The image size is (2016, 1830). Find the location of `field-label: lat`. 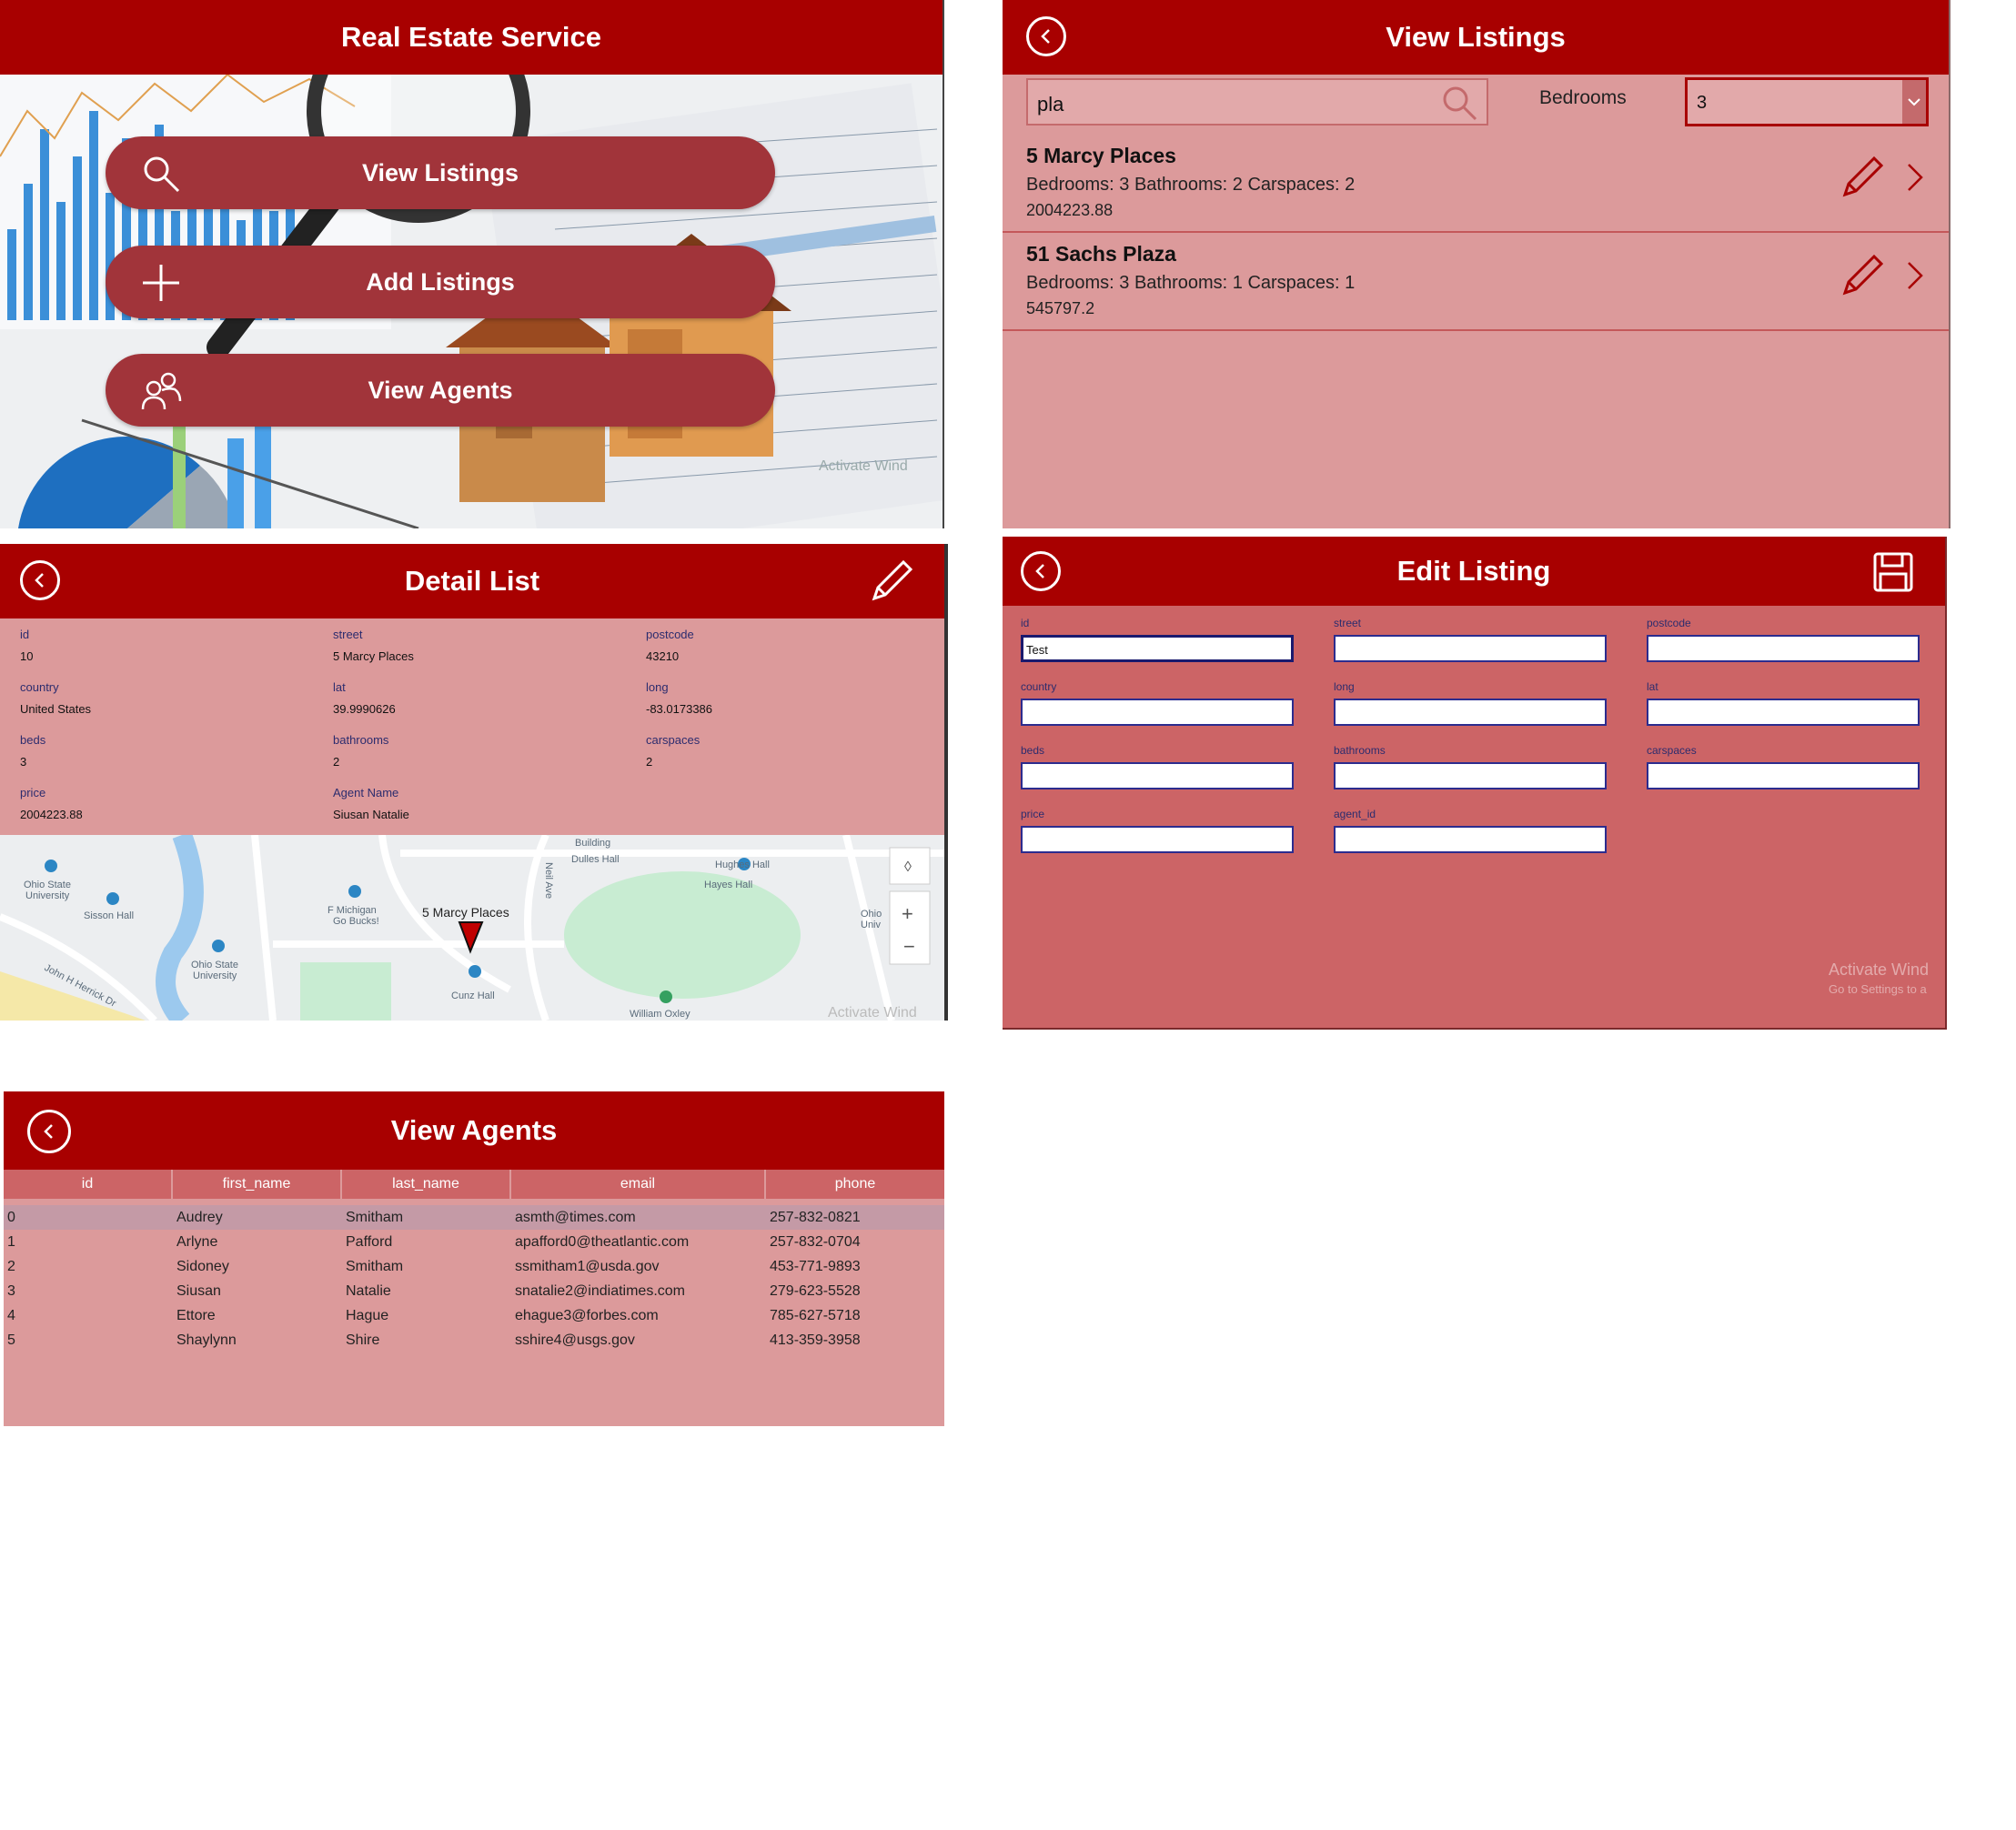

field-label: lat is located at coordinates (1653, 686).